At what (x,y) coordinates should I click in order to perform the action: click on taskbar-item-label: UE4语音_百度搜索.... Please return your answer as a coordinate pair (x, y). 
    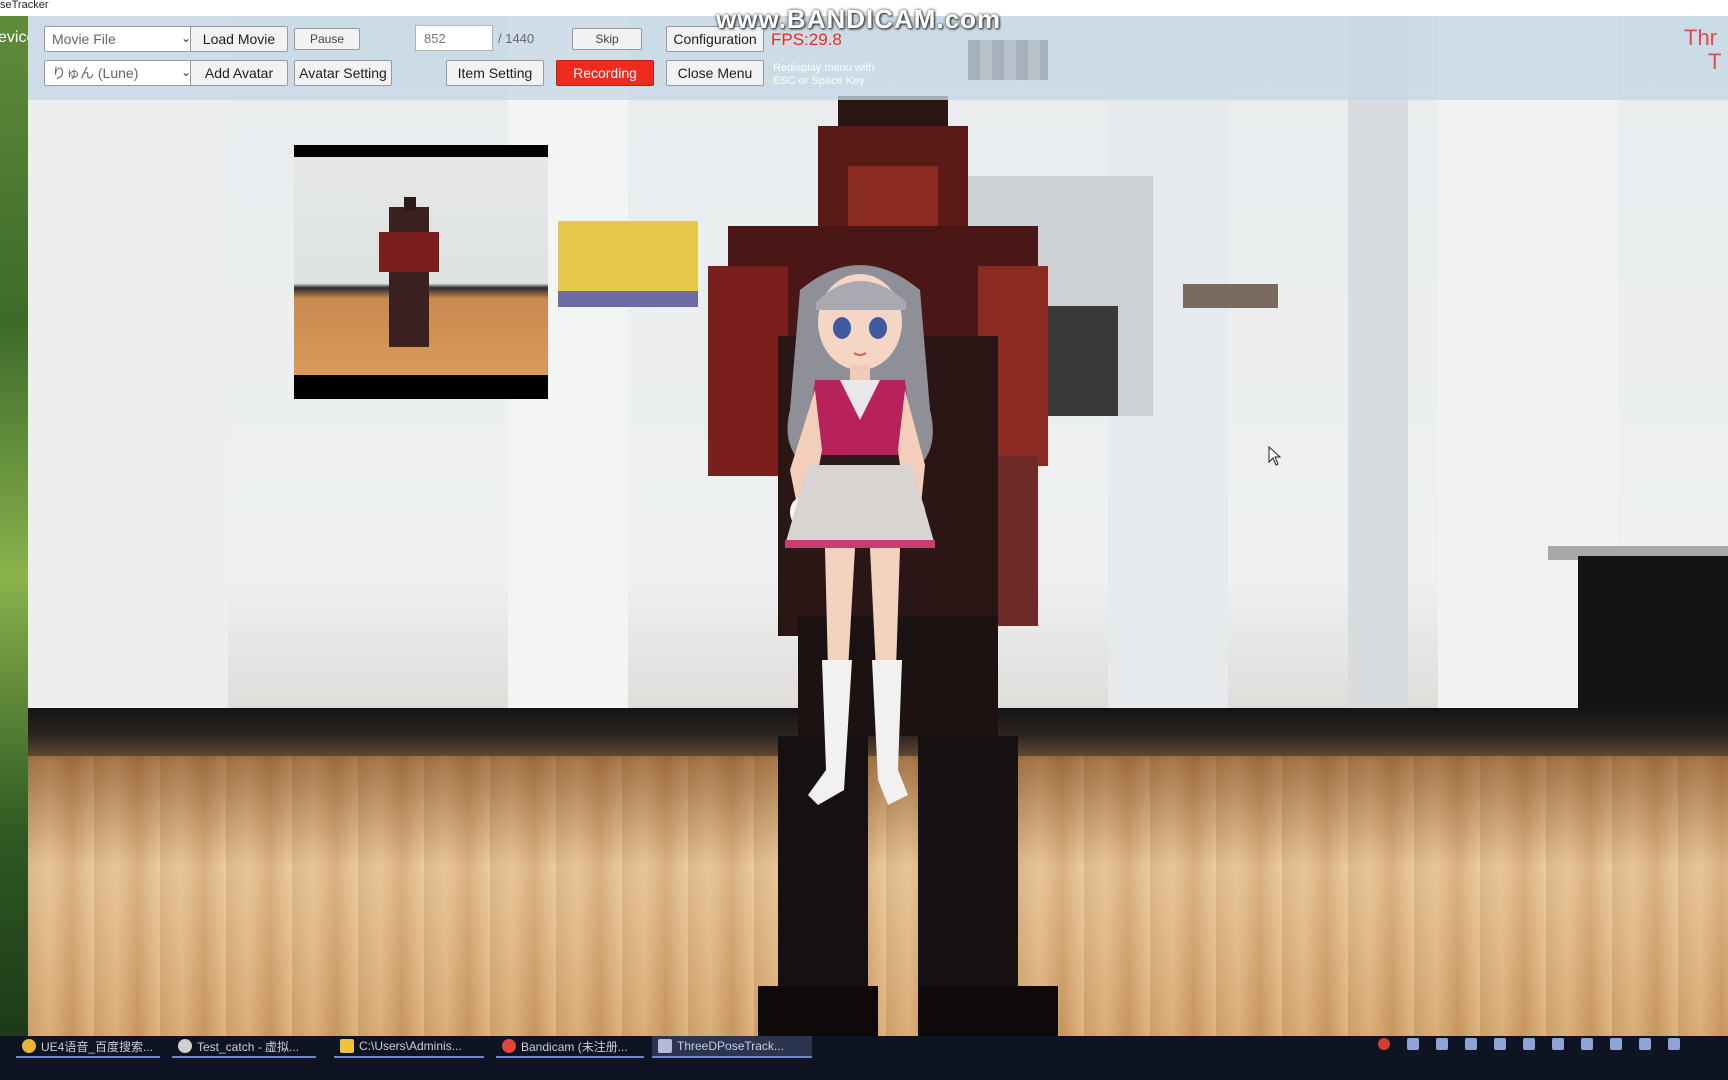
    Looking at the image, I should click on (97, 1046).